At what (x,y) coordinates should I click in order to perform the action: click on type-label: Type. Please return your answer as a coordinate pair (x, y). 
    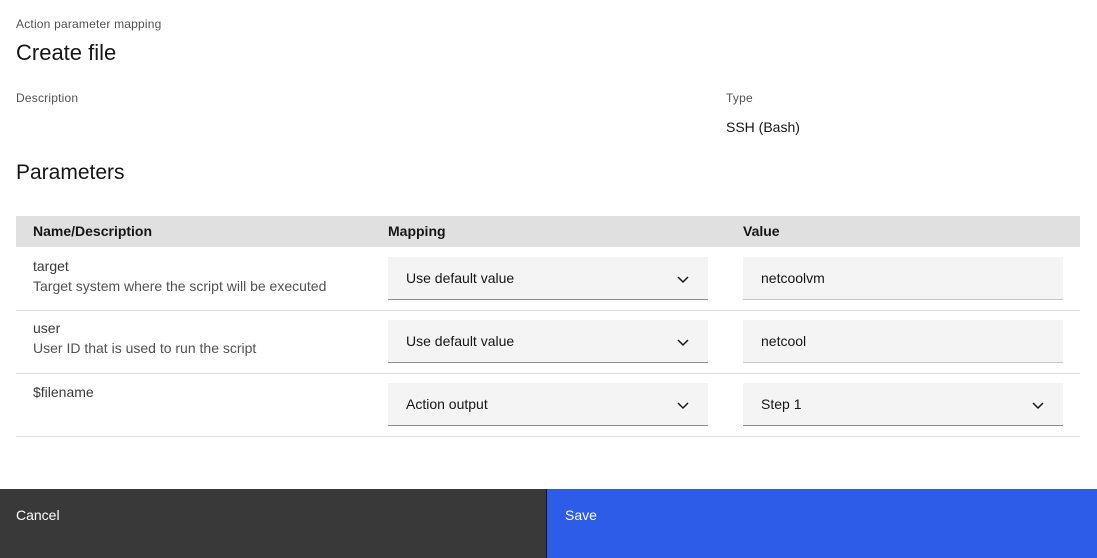
    Looking at the image, I should click on (739, 98).